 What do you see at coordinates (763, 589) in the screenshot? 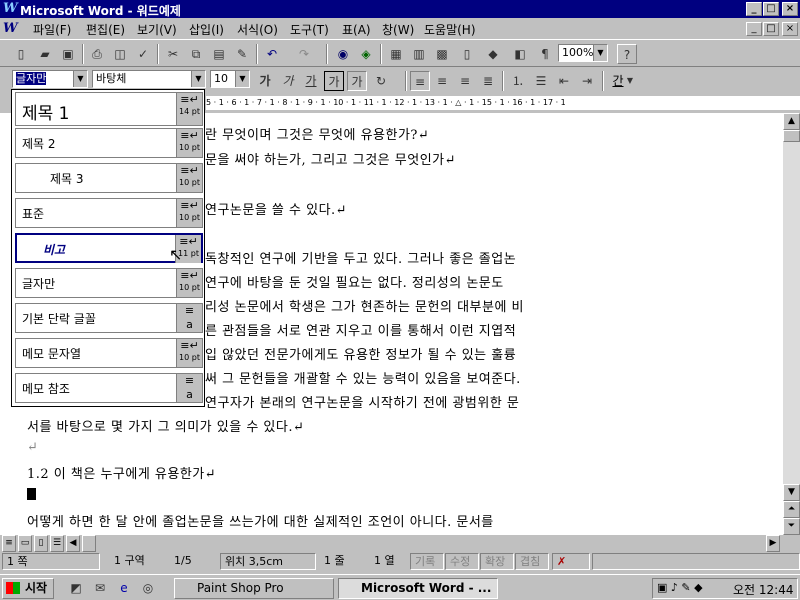
I see `clock: 오전 12:44` at bounding box center [763, 589].